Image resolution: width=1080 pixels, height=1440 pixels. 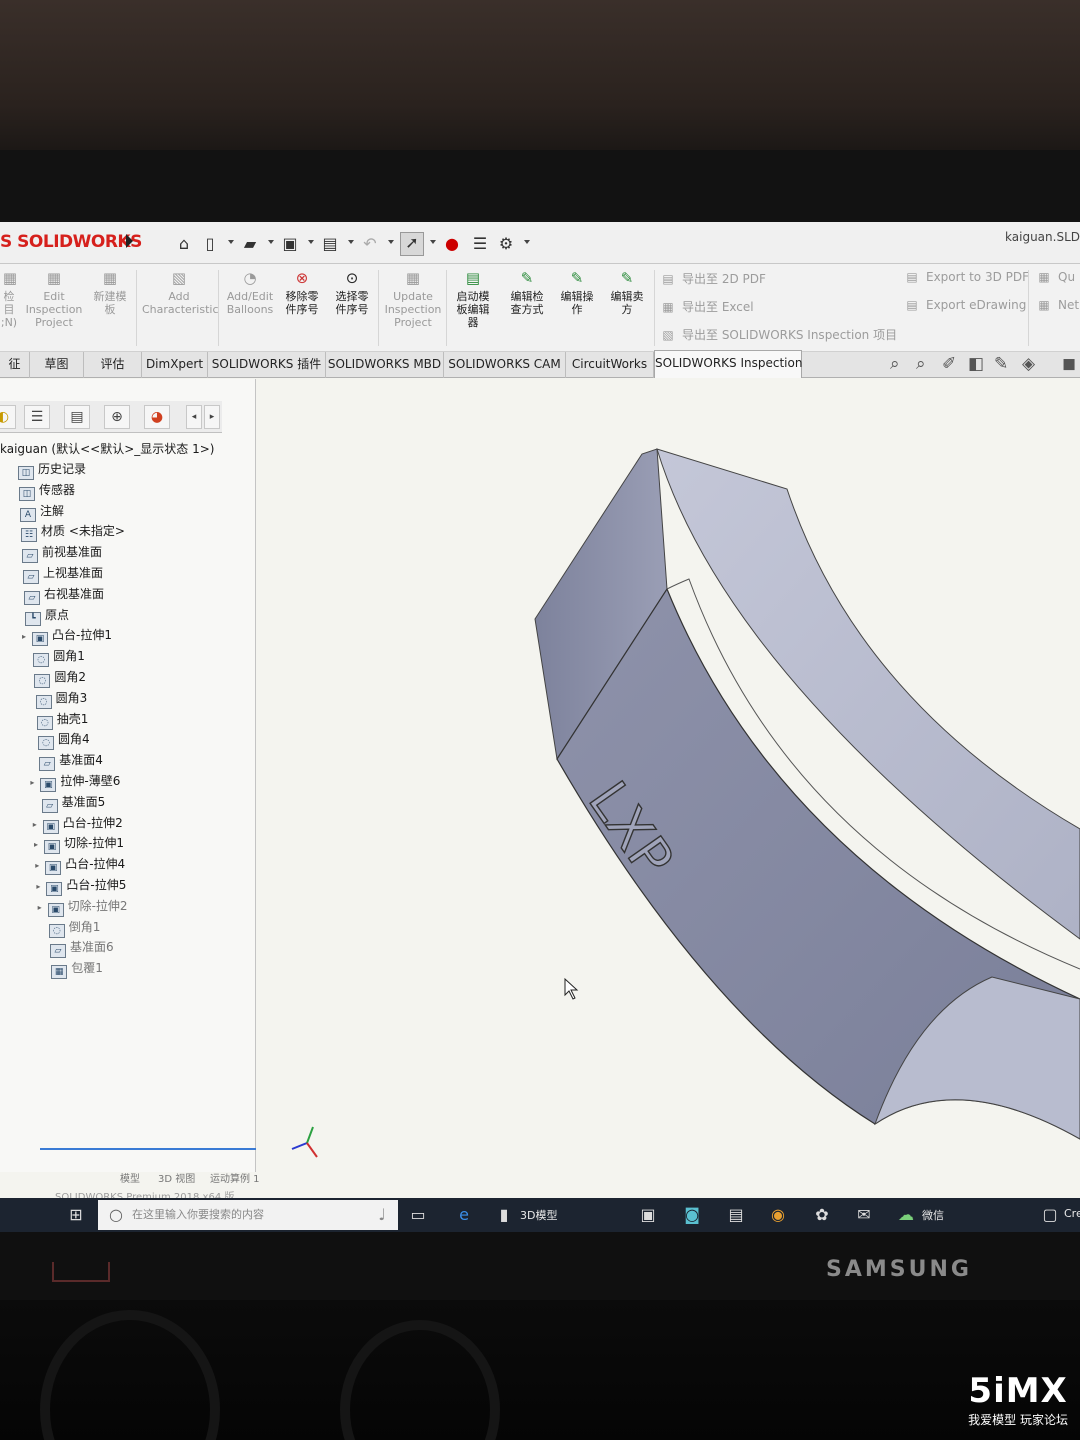 What do you see at coordinates (210, 244) in the screenshot?
I see `new-document-icon: ▯` at bounding box center [210, 244].